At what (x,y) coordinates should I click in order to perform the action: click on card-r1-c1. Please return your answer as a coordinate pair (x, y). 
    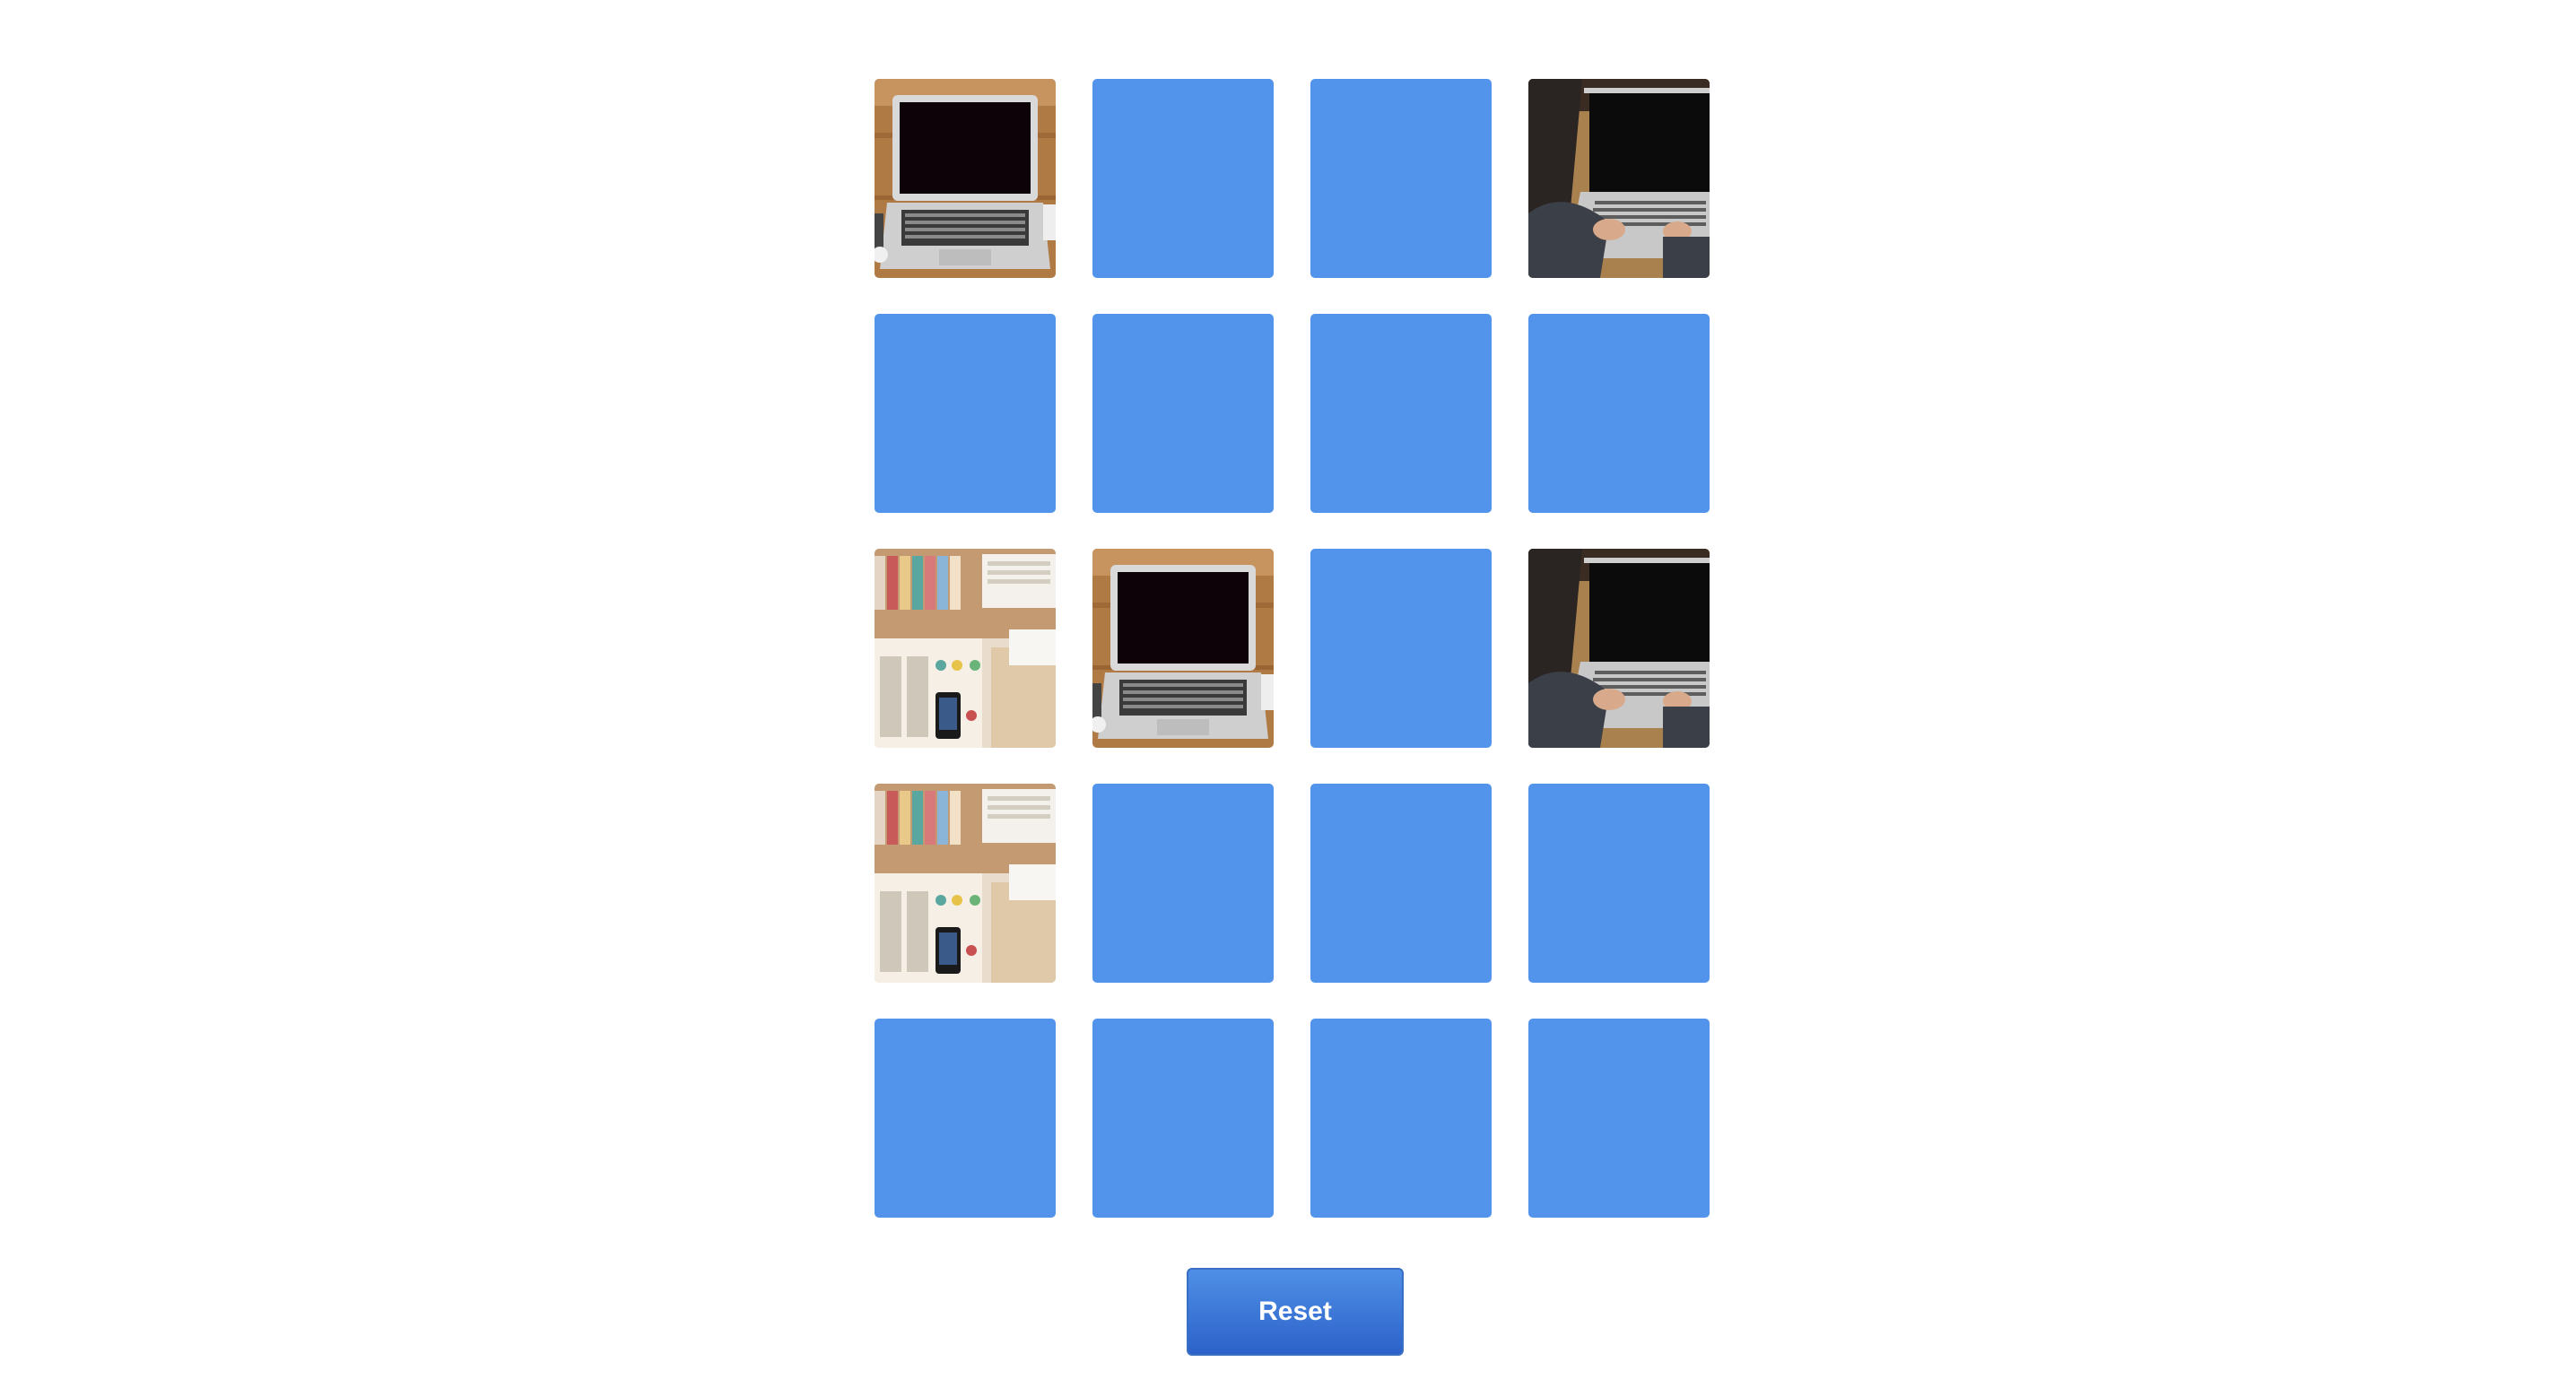
    Looking at the image, I should click on (965, 178).